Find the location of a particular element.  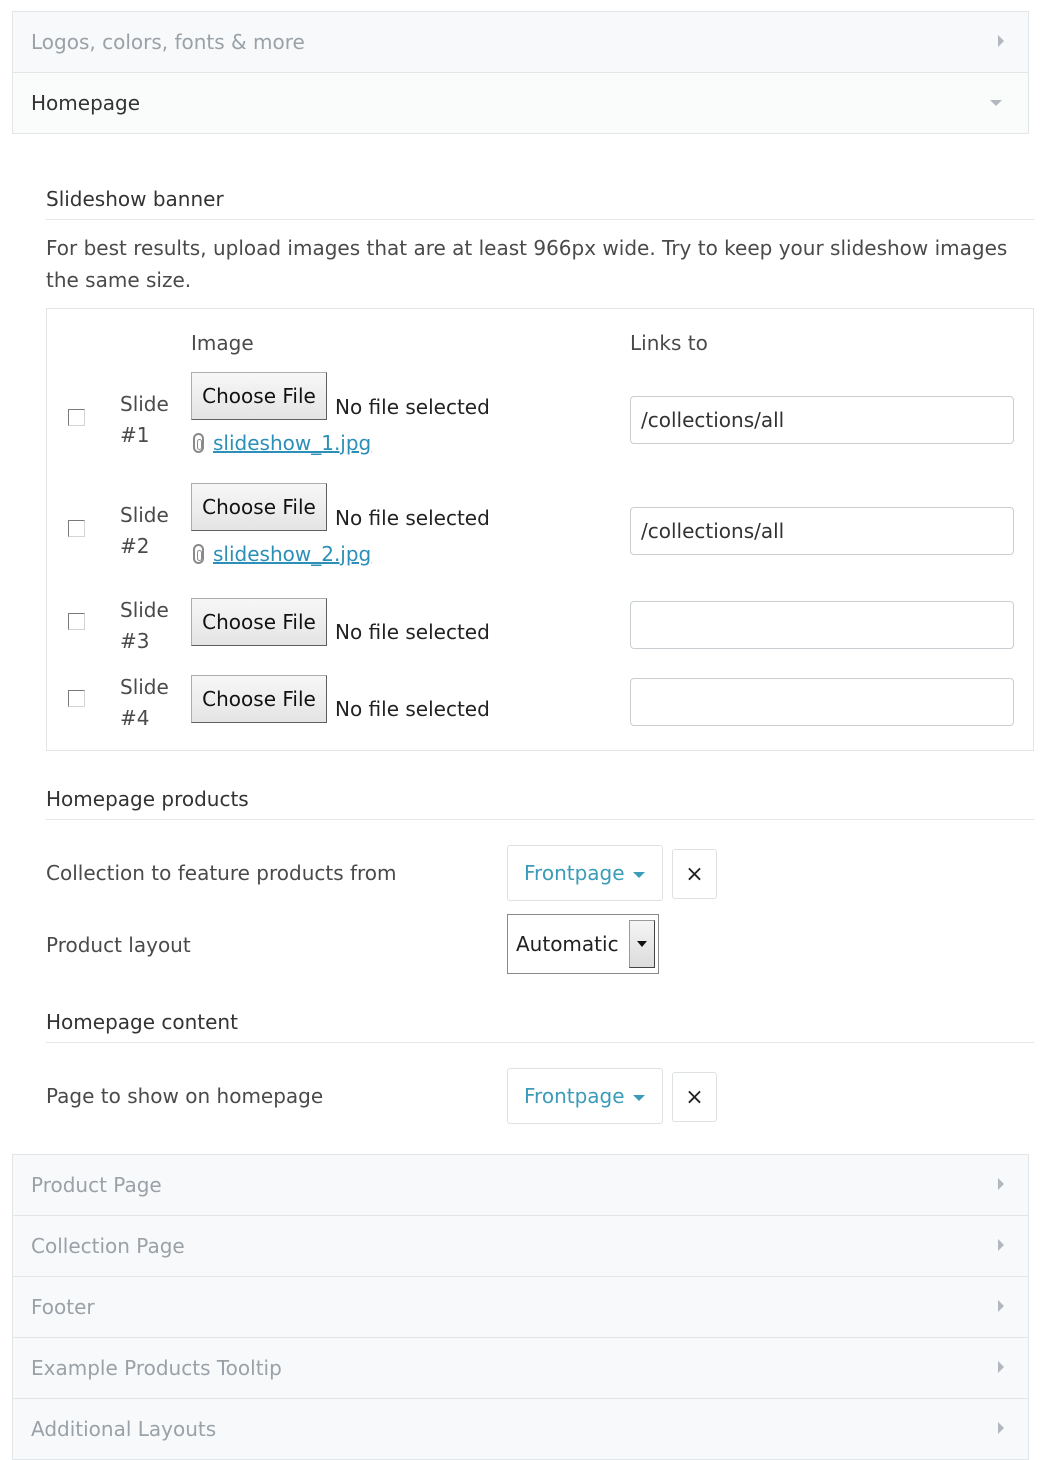

slide-1-file-link: slideshow_1.jpg is located at coordinates (282, 443).